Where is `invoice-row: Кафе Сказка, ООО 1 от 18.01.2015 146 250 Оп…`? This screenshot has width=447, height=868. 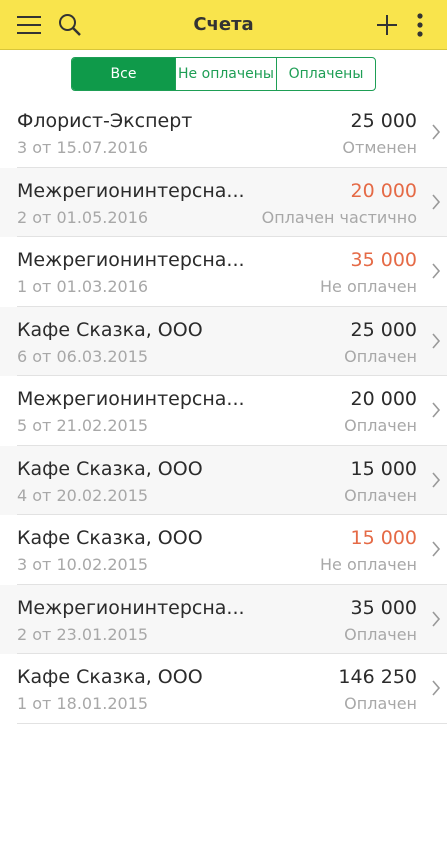
invoice-row: Кафе Сказка, ООО 1 от 18.01.2015 146 250 Оп… is located at coordinates (232, 689).